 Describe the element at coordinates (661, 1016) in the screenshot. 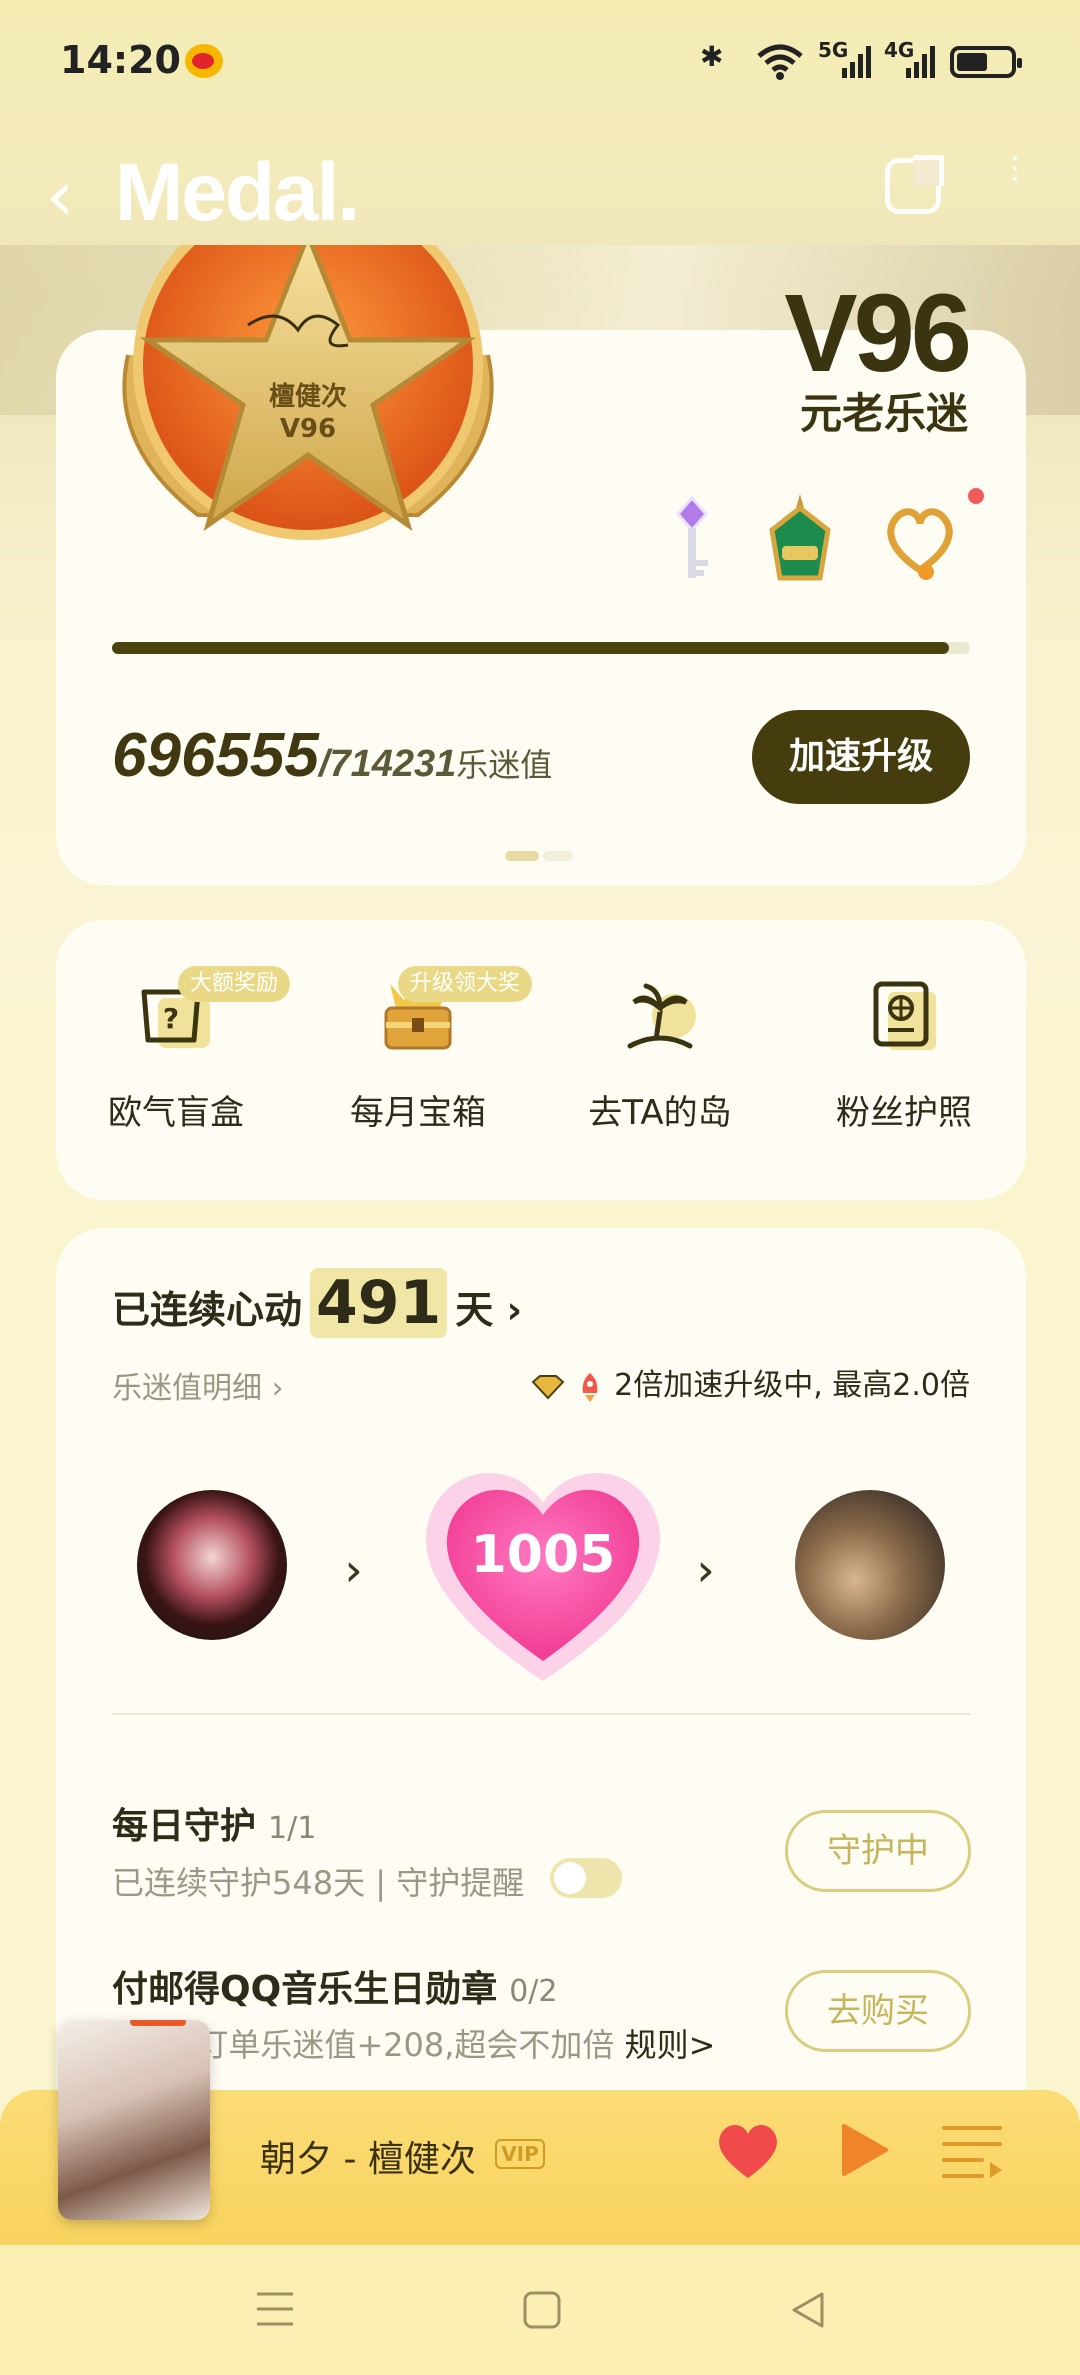

I see `island-icon` at that location.